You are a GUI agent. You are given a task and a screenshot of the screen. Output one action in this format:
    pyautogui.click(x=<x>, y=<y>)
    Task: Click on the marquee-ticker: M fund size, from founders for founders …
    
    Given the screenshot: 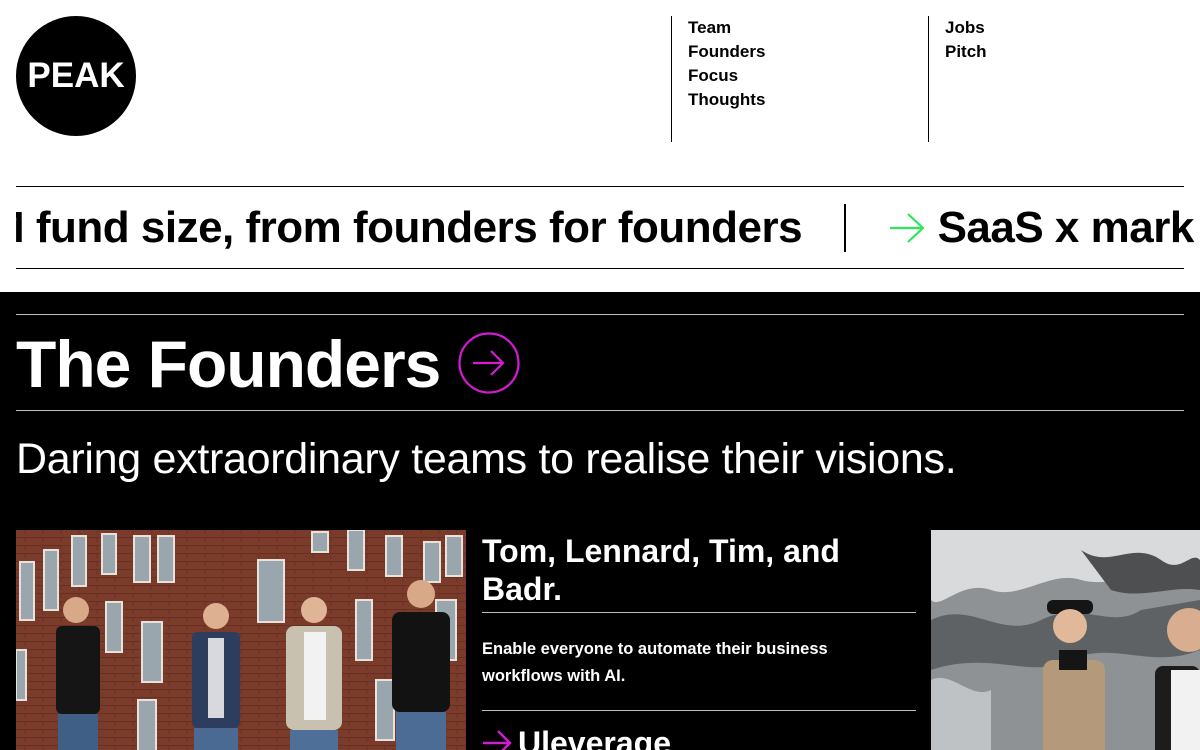 What is the action you would take?
    pyautogui.click(x=605, y=227)
    